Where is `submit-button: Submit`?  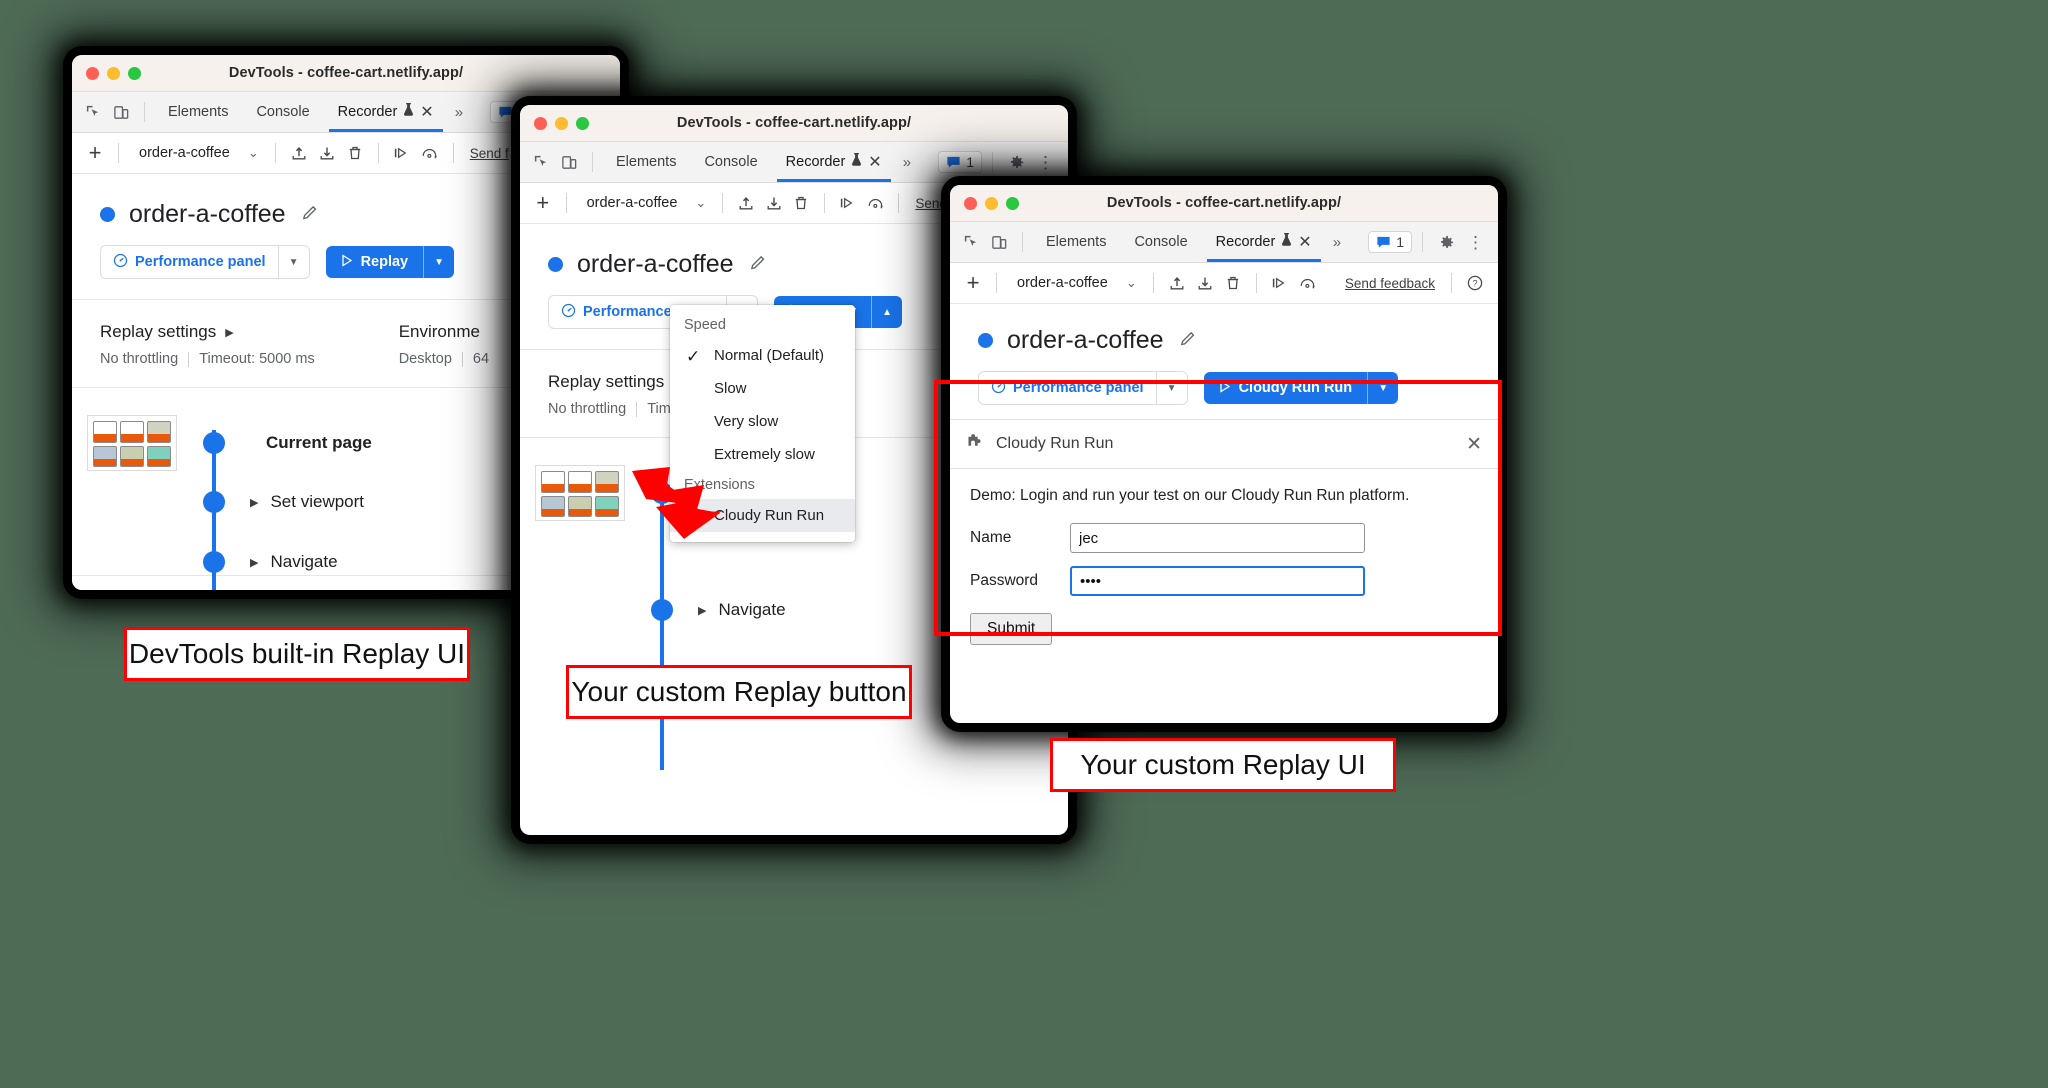 submit-button: Submit is located at coordinates (1011, 629).